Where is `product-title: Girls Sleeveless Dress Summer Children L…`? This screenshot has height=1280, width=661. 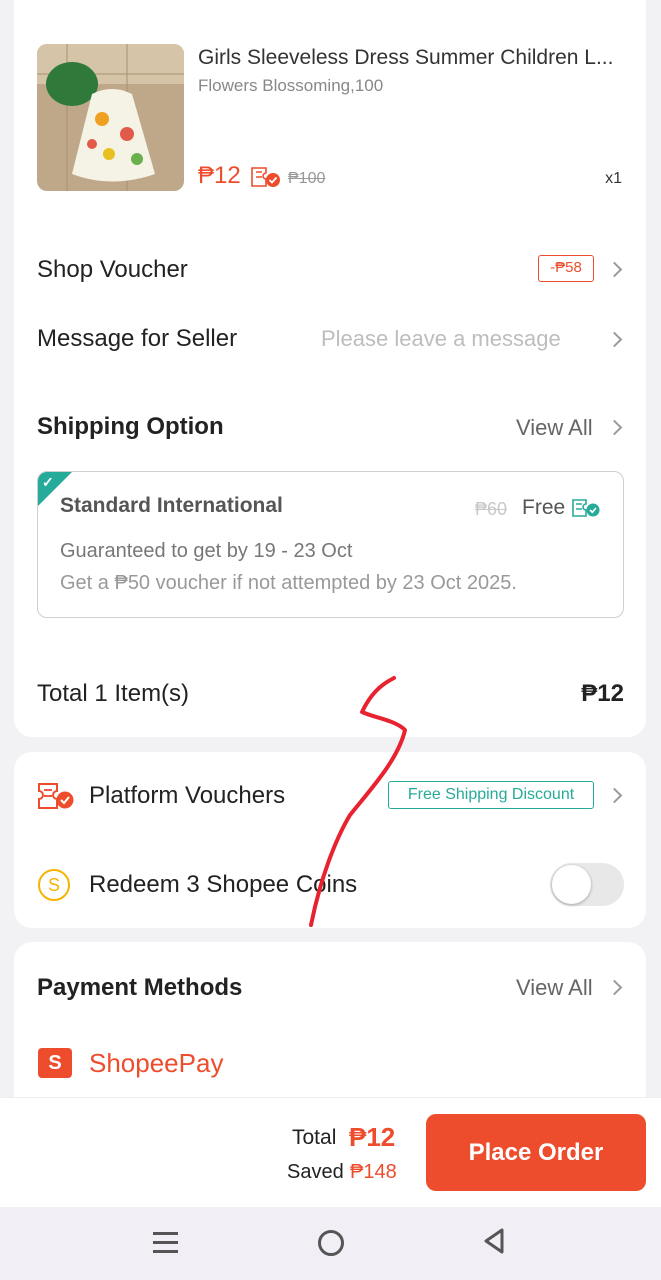
product-title: Girls Sleeveless Dress Summer Children L… is located at coordinates (418, 58).